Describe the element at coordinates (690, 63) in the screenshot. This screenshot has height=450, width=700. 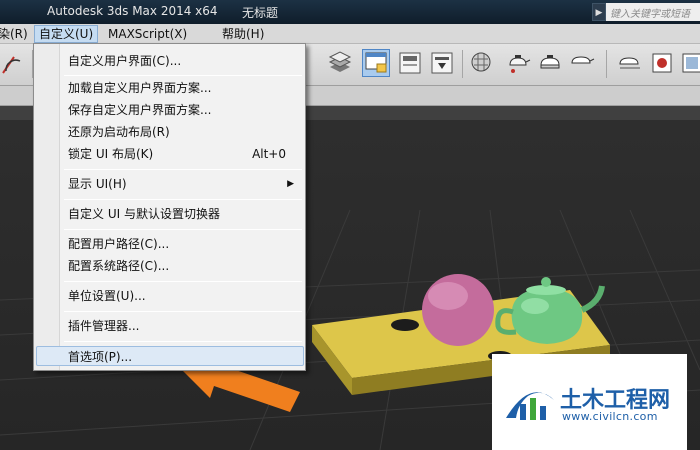
I see `render-preview-icon` at that location.